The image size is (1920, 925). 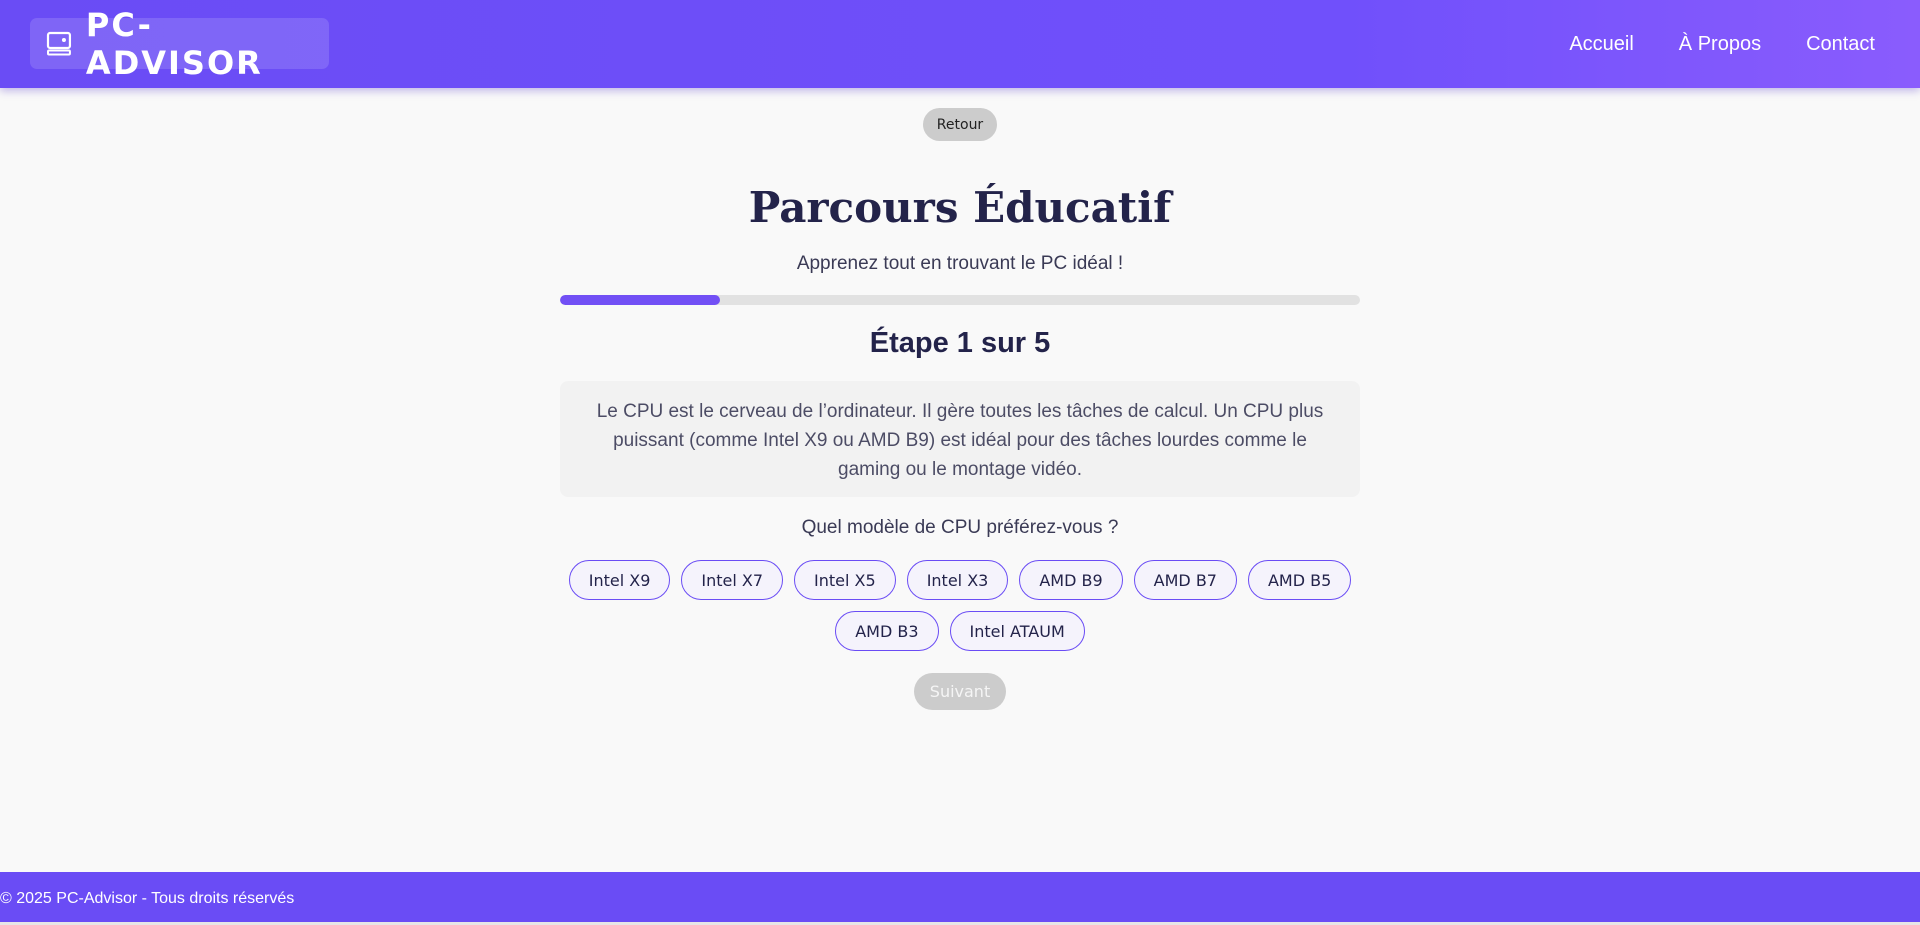 I want to click on nav-contact: Contact, so click(x=1840, y=44).